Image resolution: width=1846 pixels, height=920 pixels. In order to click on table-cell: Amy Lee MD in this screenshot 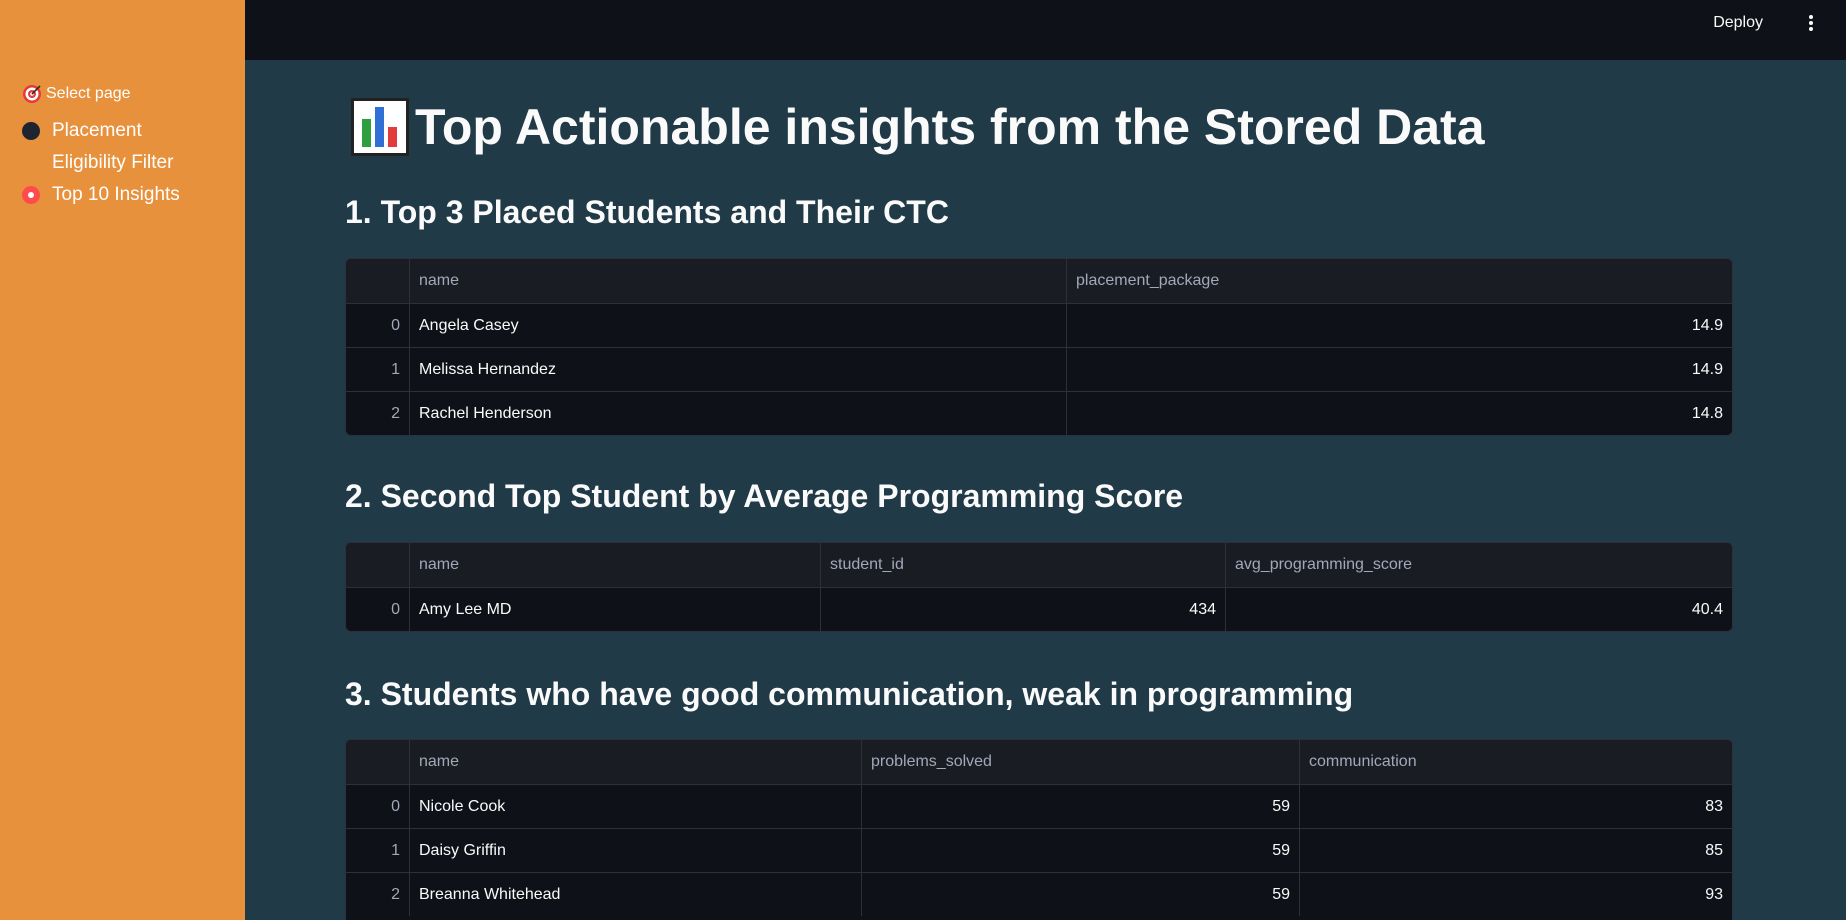, I will do `click(614, 609)`.